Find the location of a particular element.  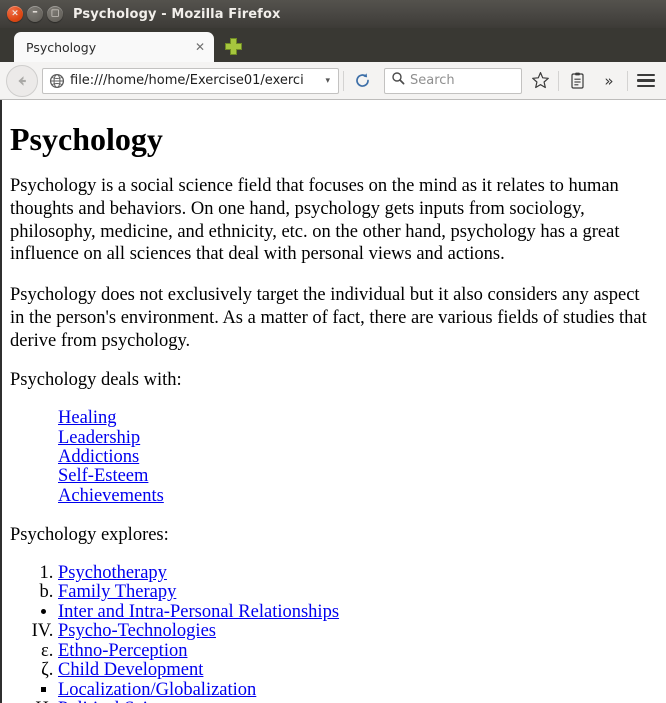

search-placeholder: Search is located at coordinates (432, 80).